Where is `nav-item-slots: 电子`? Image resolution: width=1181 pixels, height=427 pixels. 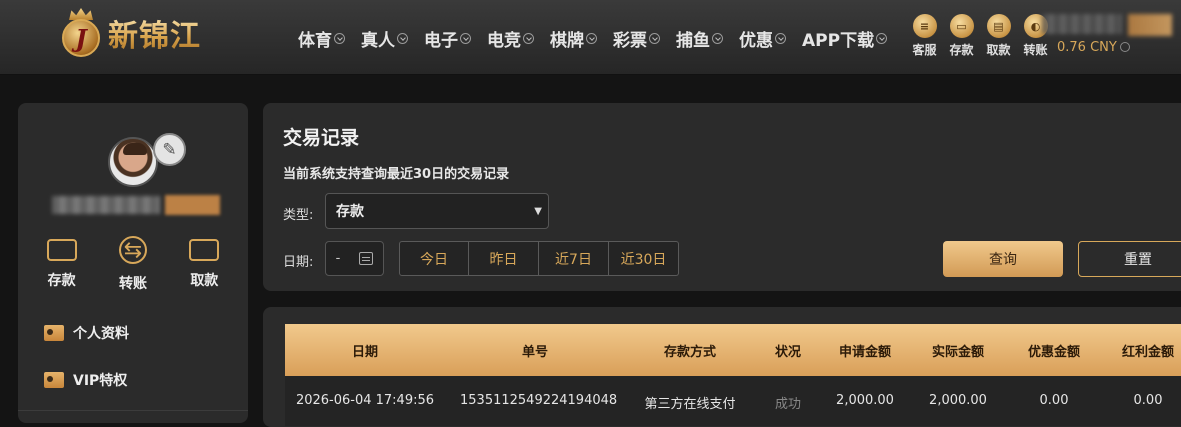
nav-item-slots: 电子 is located at coordinates (447, 38).